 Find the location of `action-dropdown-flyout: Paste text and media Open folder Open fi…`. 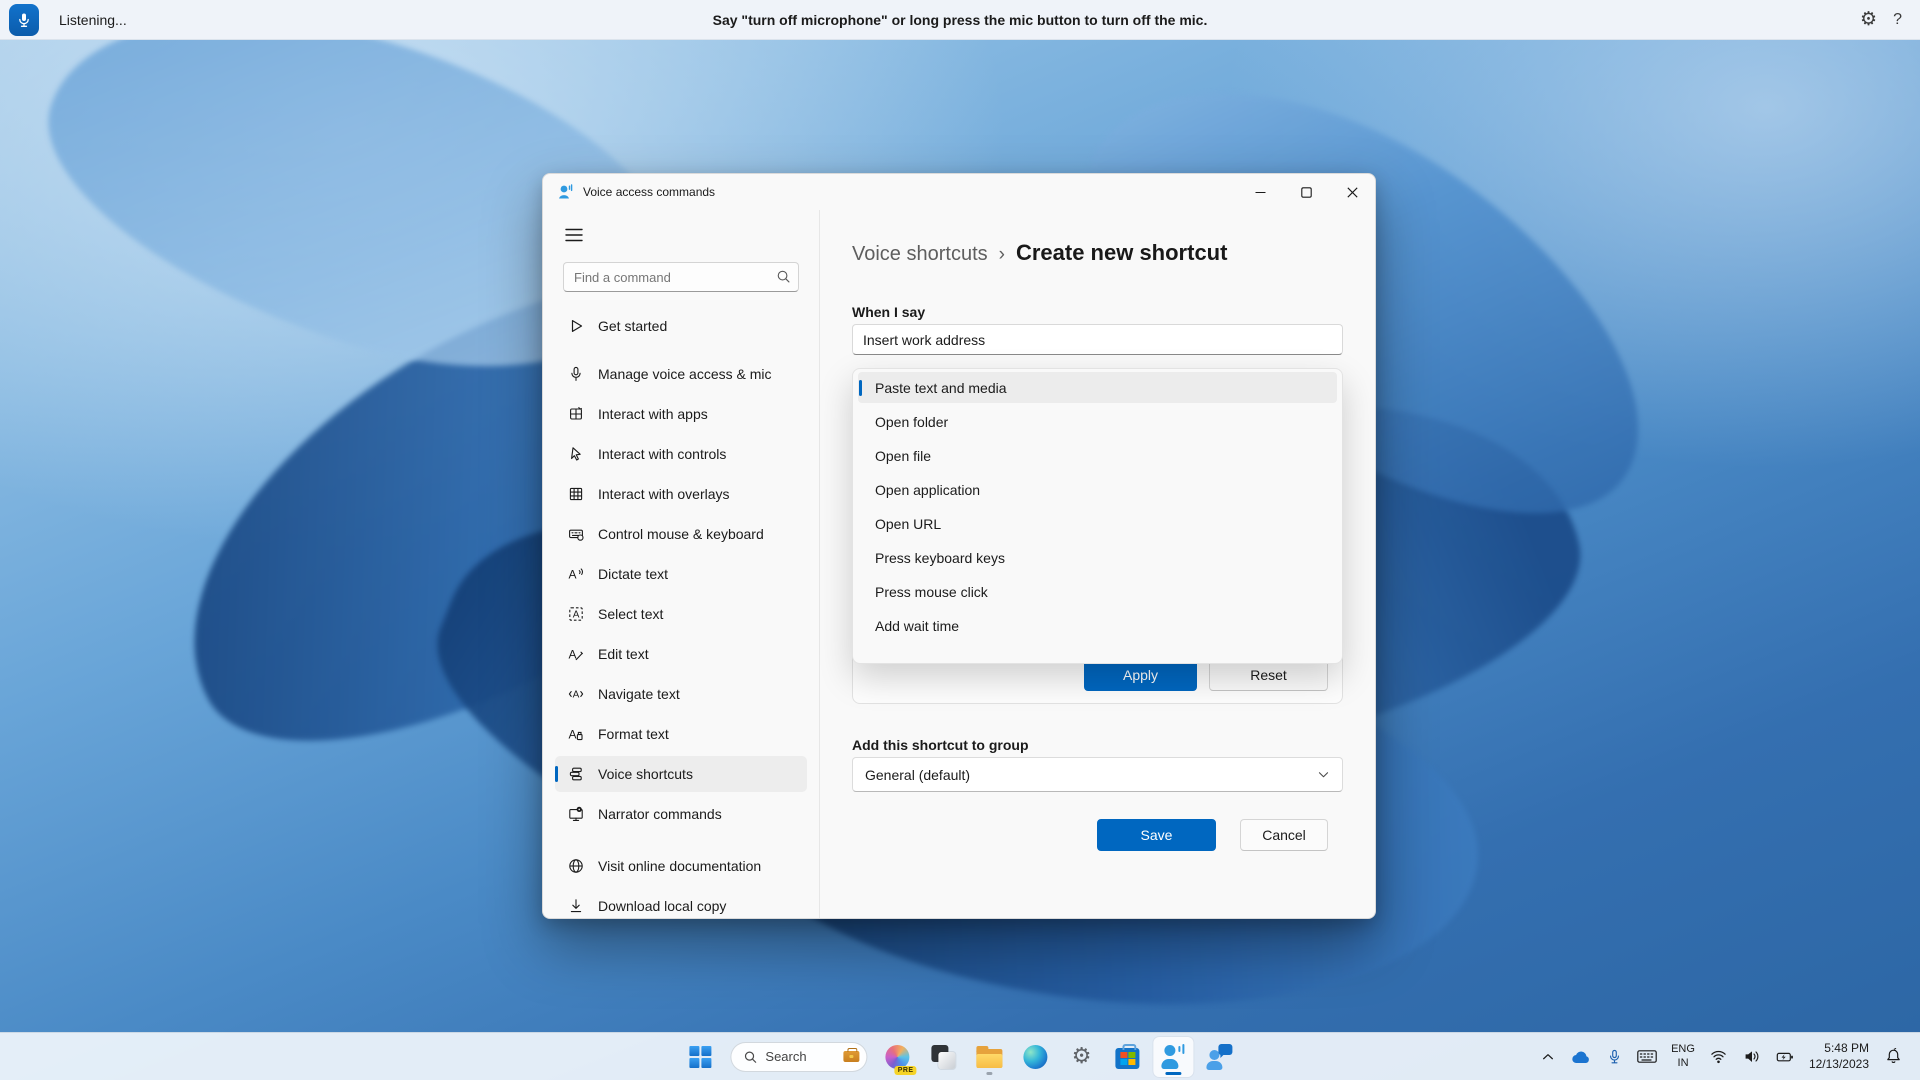

action-dropdown-flyout: Paste text and media Open folder Open fi… is located at coordinates (1097, 516).